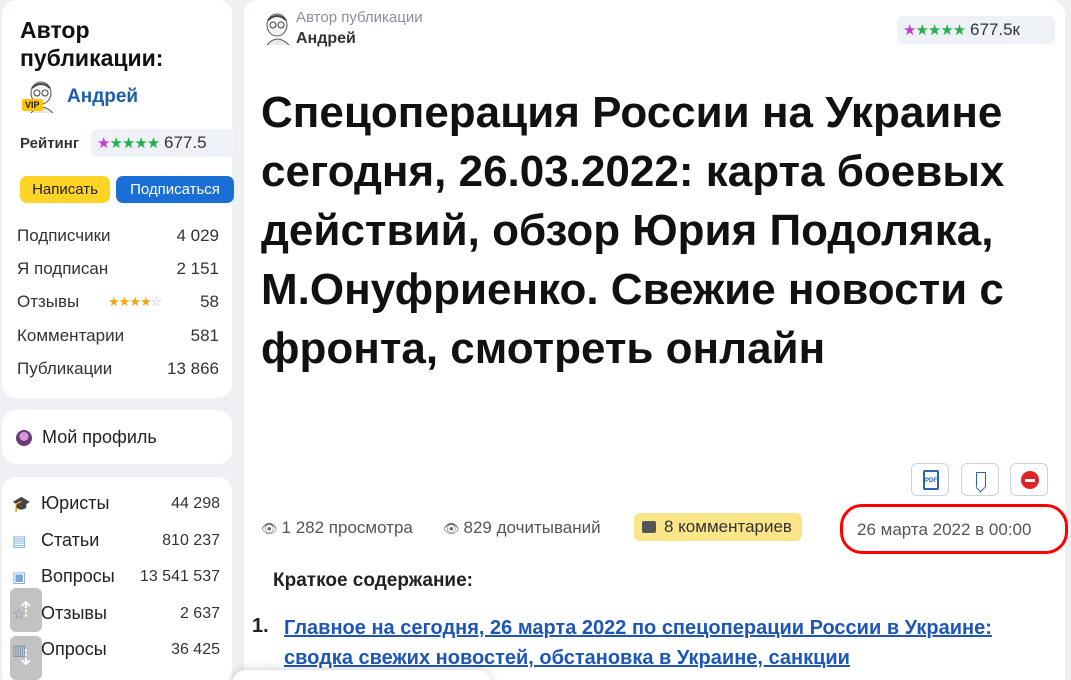 The width and height of the screenshot is (1071, 680). I want to click on nav-count: 36 425, so click(195, 649).